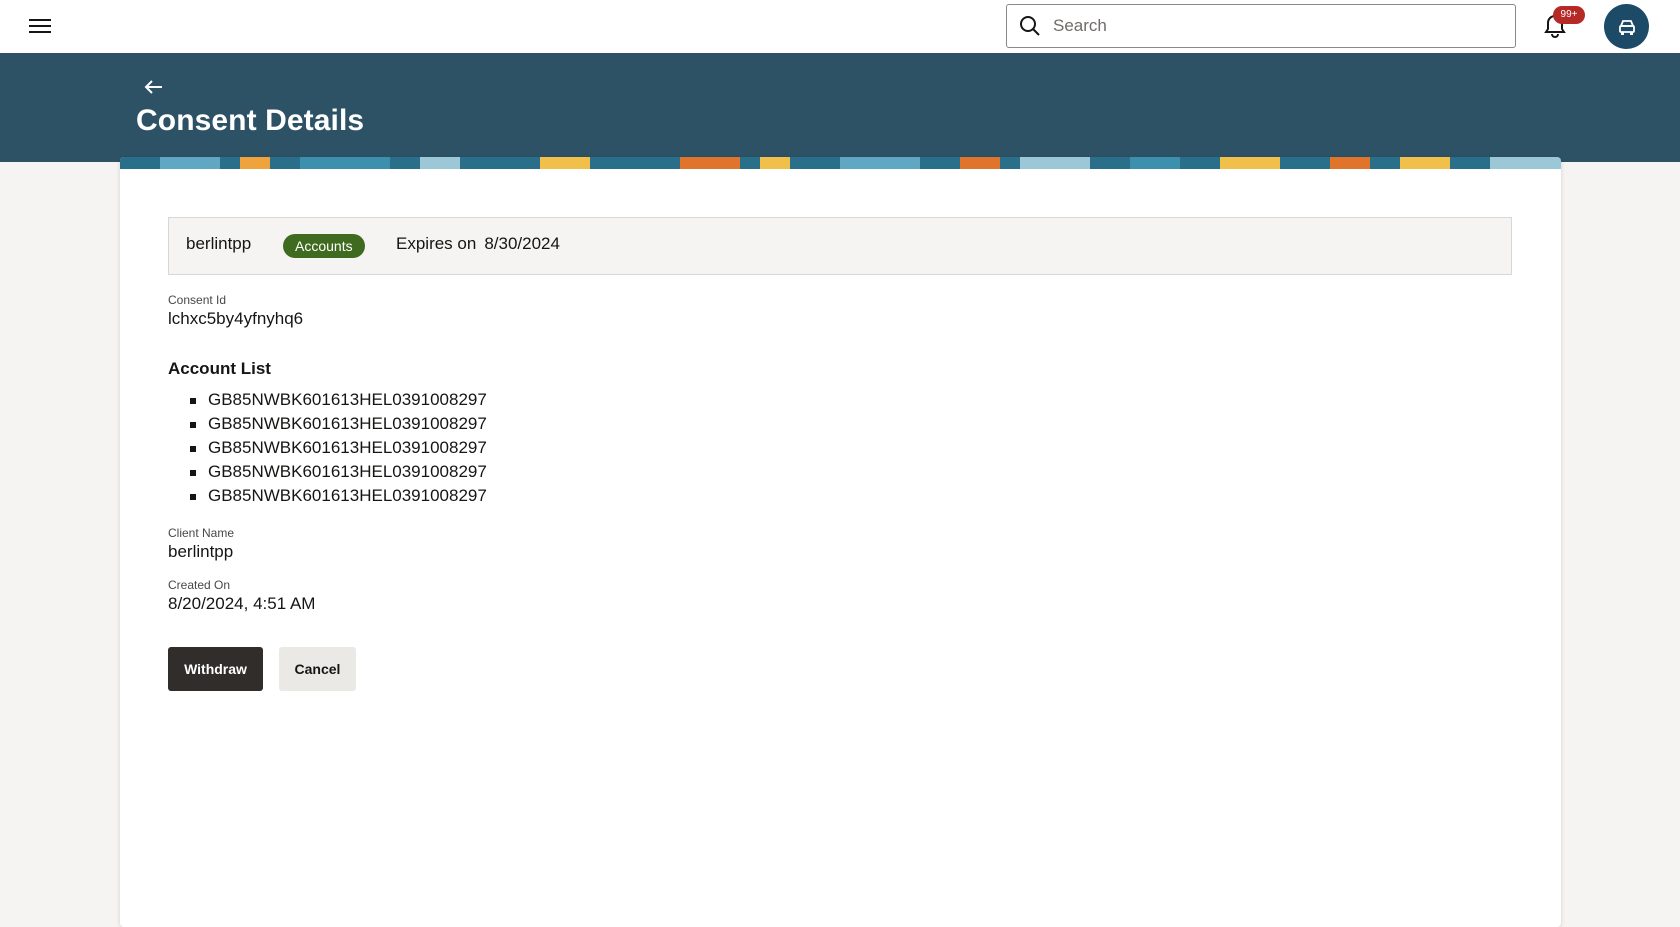 The height and width of the screenshot is (927, 1680). I want to click on expiry-info: Expires on 8/30/2024, so click(478, 244).